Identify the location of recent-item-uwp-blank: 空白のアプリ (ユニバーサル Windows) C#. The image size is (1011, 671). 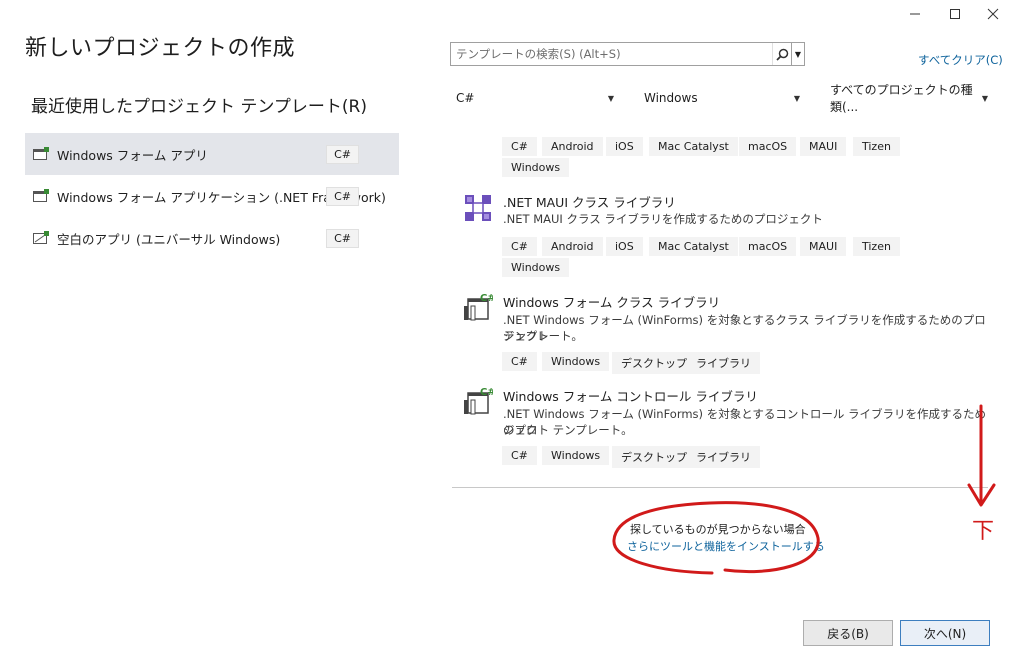
(212, 238).